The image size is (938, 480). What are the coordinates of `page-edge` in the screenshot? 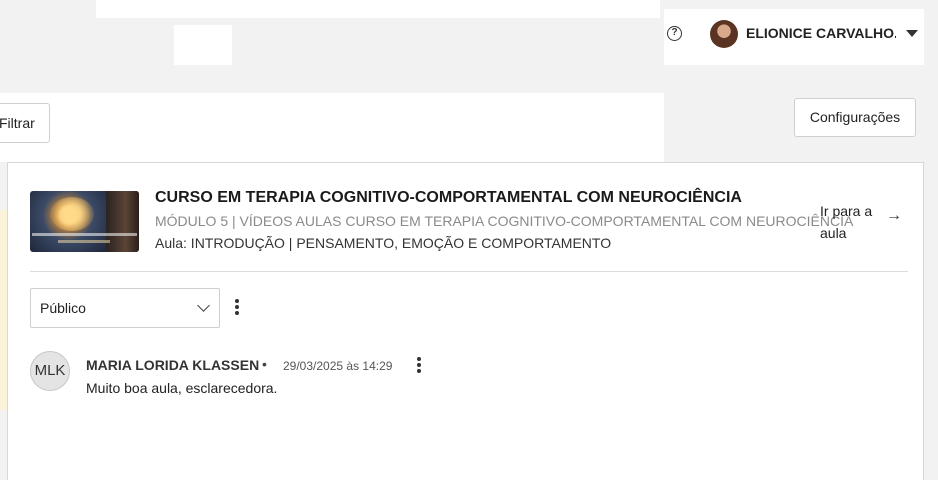 It's located at (931, 240).